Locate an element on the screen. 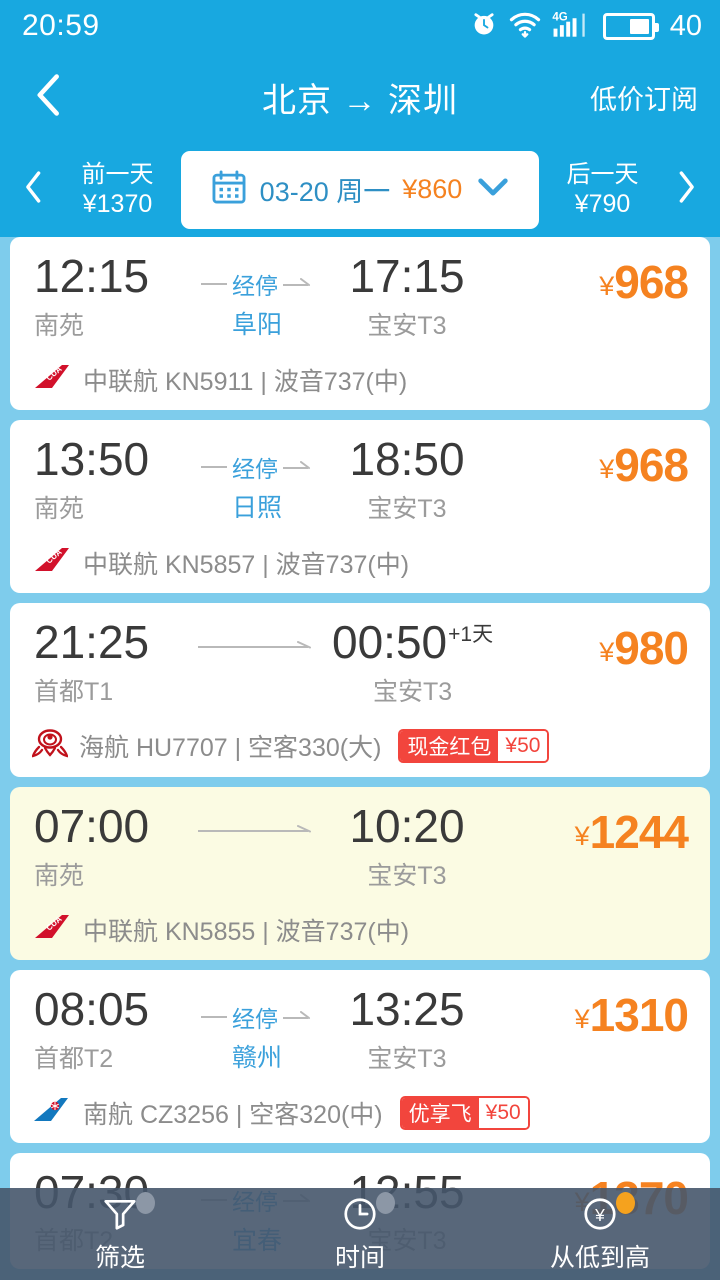 The width and height of the screenshot is (720, 1280). departure-block: 21:25 首都T1 is located at coordinates (107, 661).